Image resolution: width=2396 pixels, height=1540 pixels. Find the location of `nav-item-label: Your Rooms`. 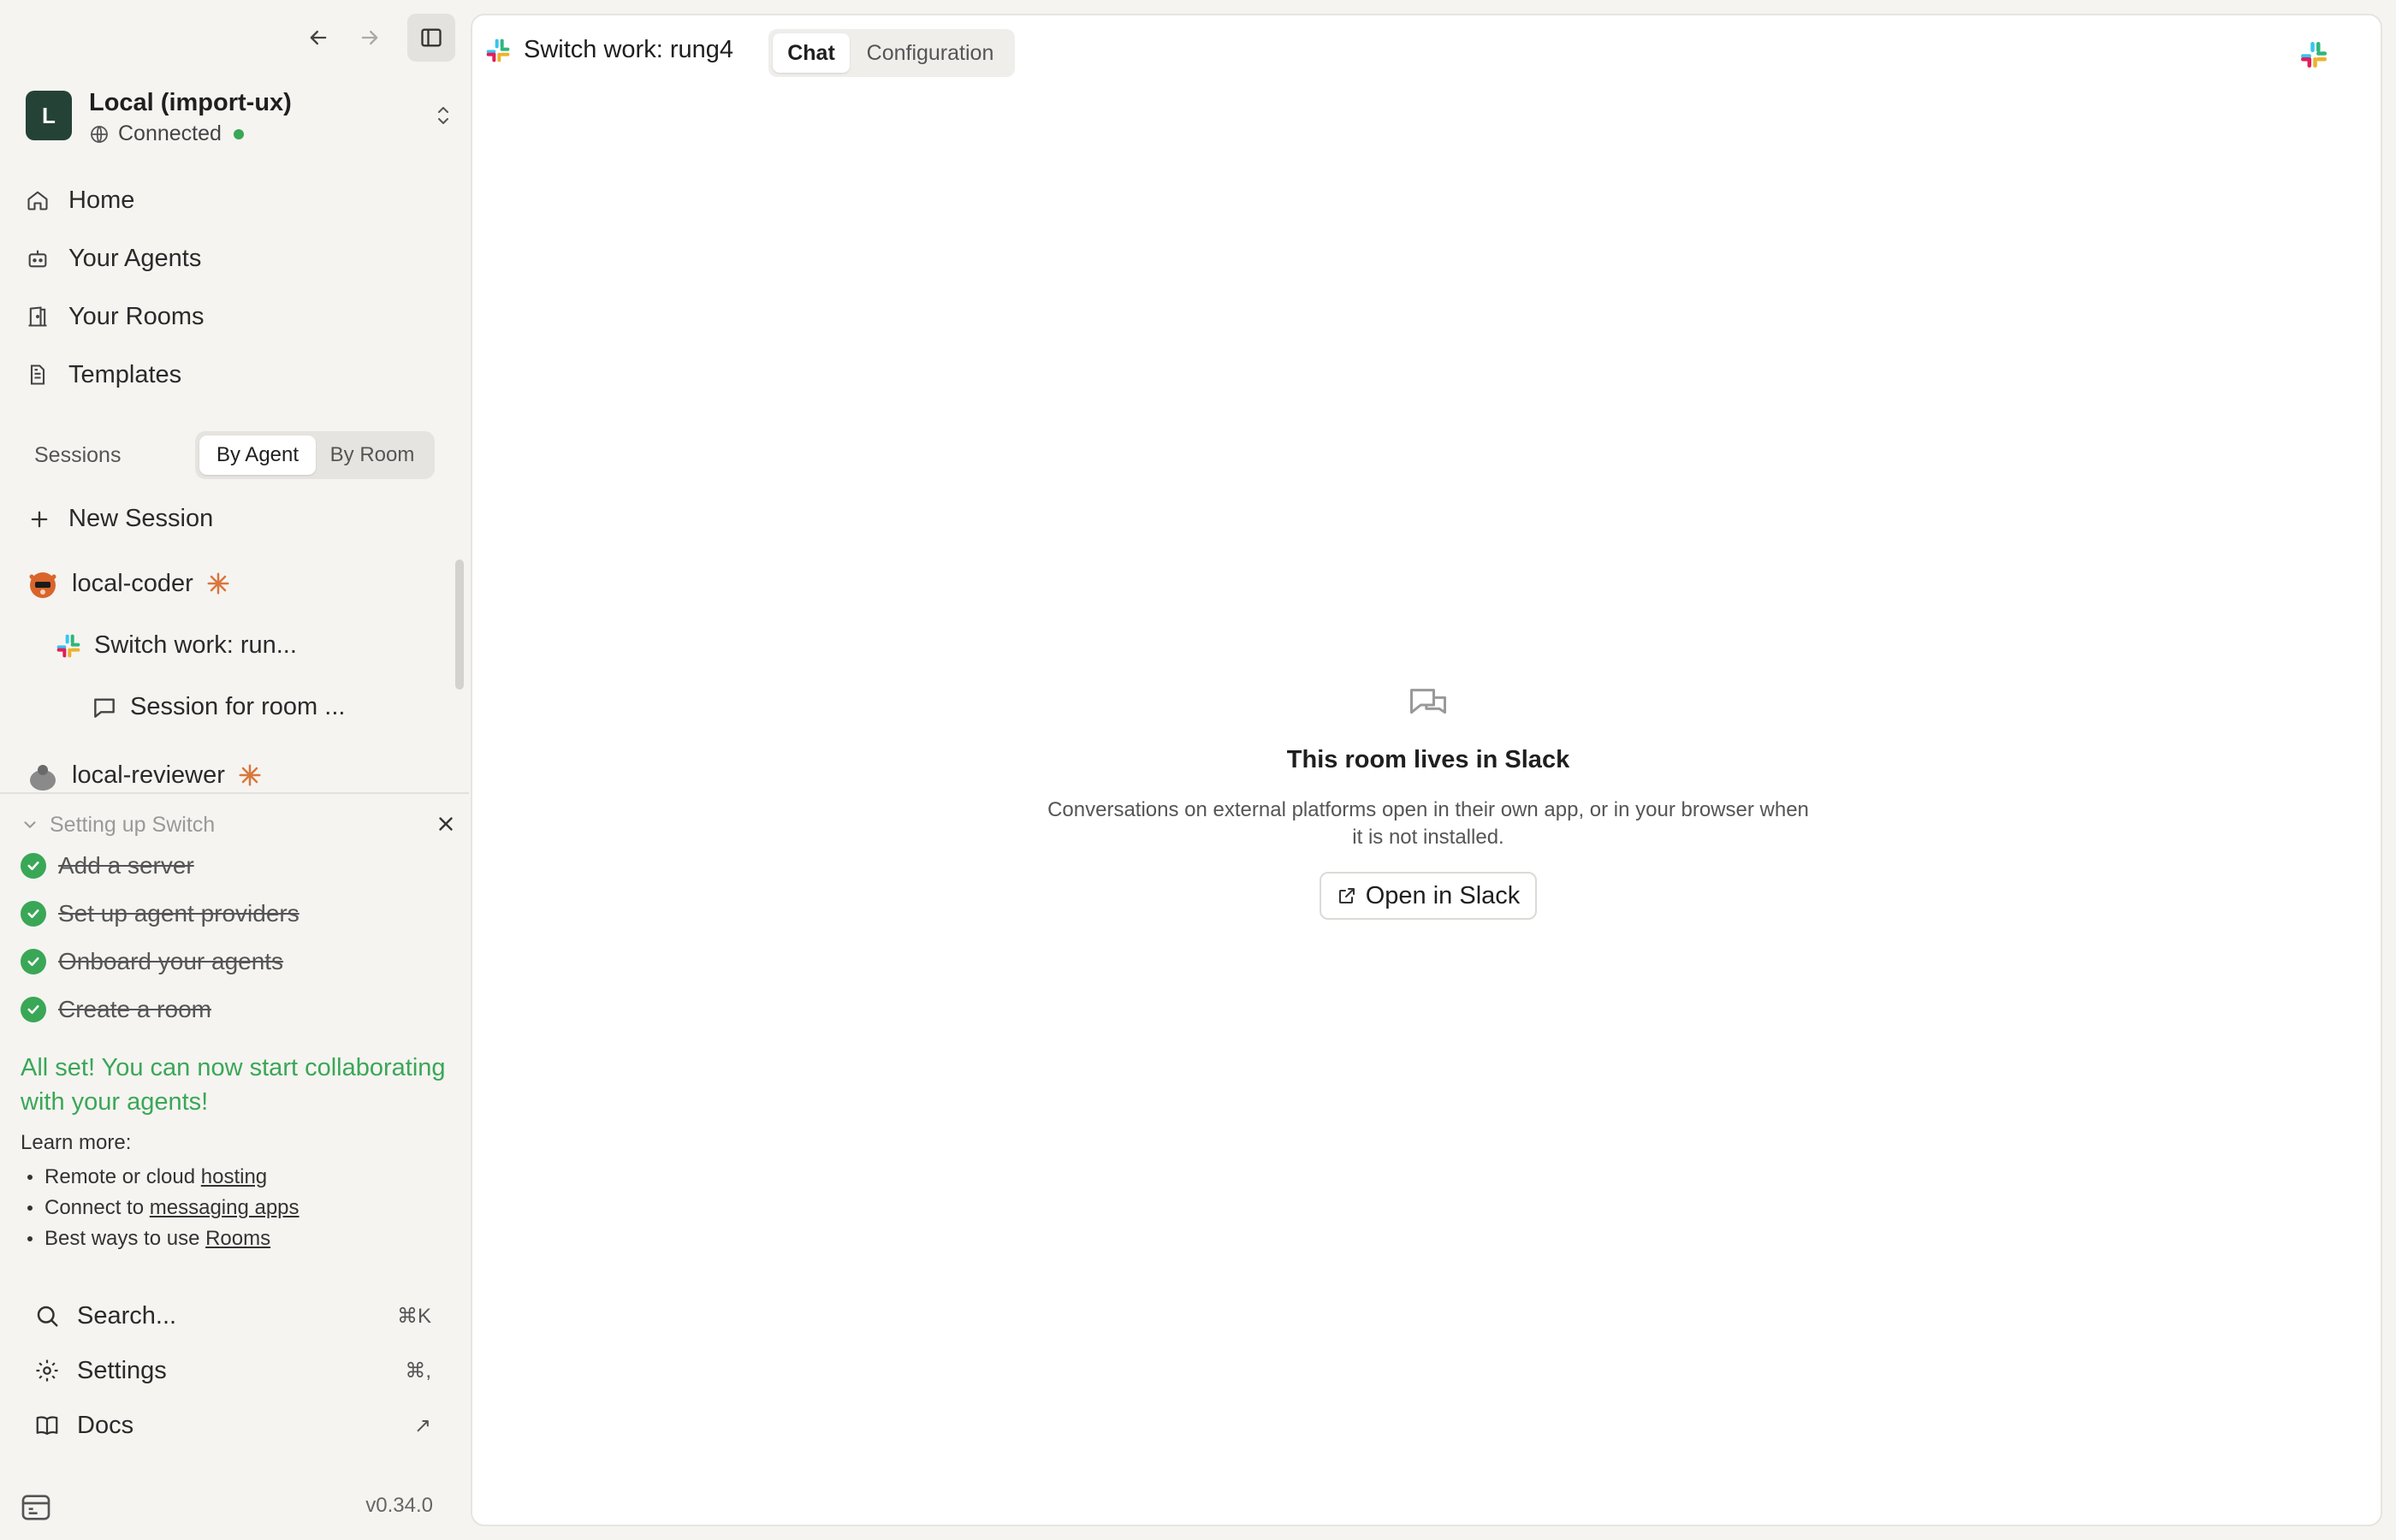

nav-item-label: Your Rooms is located at coordinates (136, 316).